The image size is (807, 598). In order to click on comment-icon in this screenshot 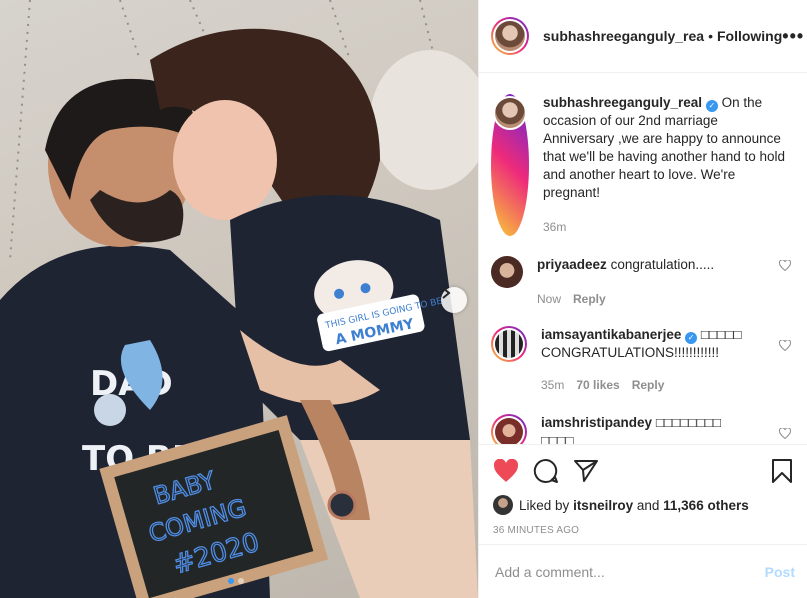, I will do `click(545, 470)`.